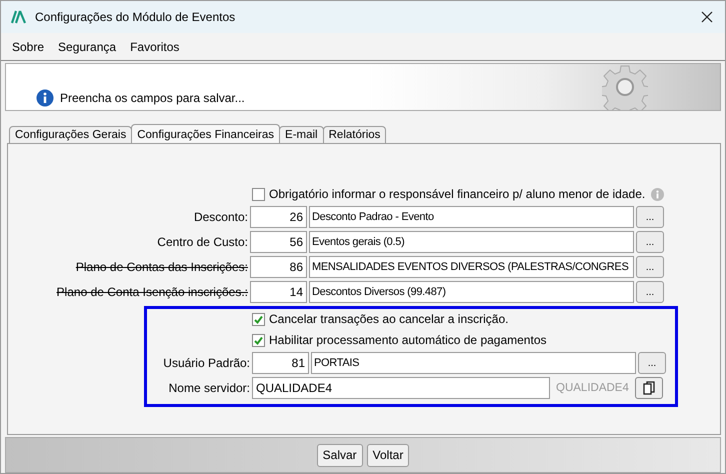 Image resolution: width=726 pixels, height=474 pixels. Describe the element at coordinates (70, 134) in the screenshot. I see `tab: Configurações Gerais` at that location.